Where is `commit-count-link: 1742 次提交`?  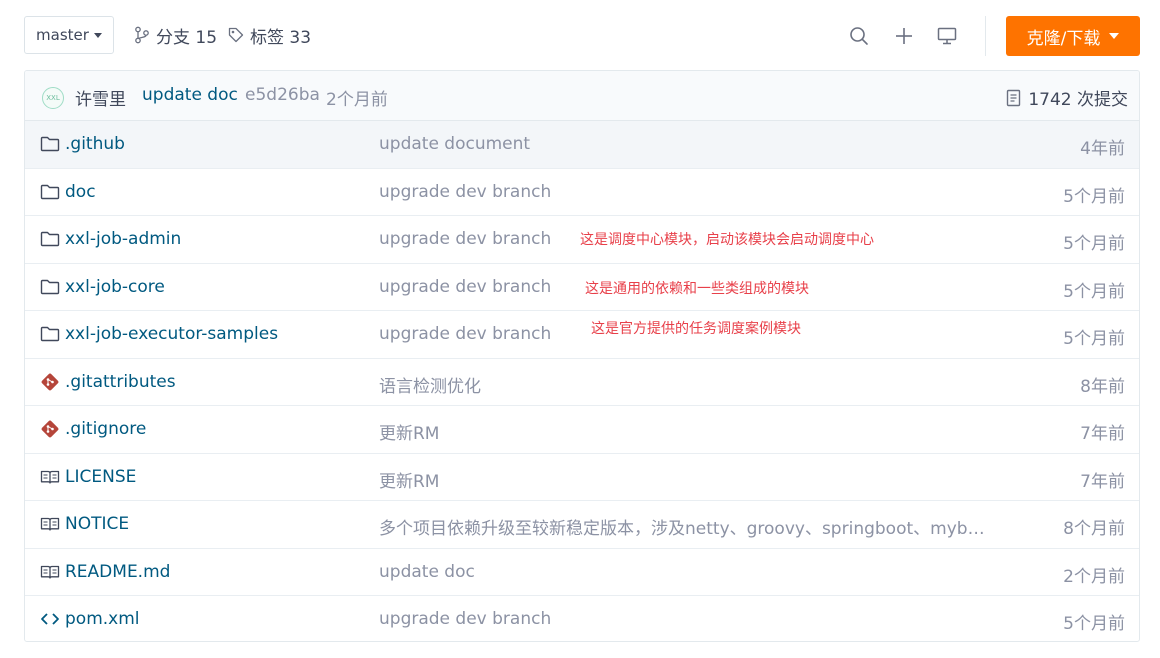 commit-count-link: 1742 次提交 is located at coordinates (1067, 97).